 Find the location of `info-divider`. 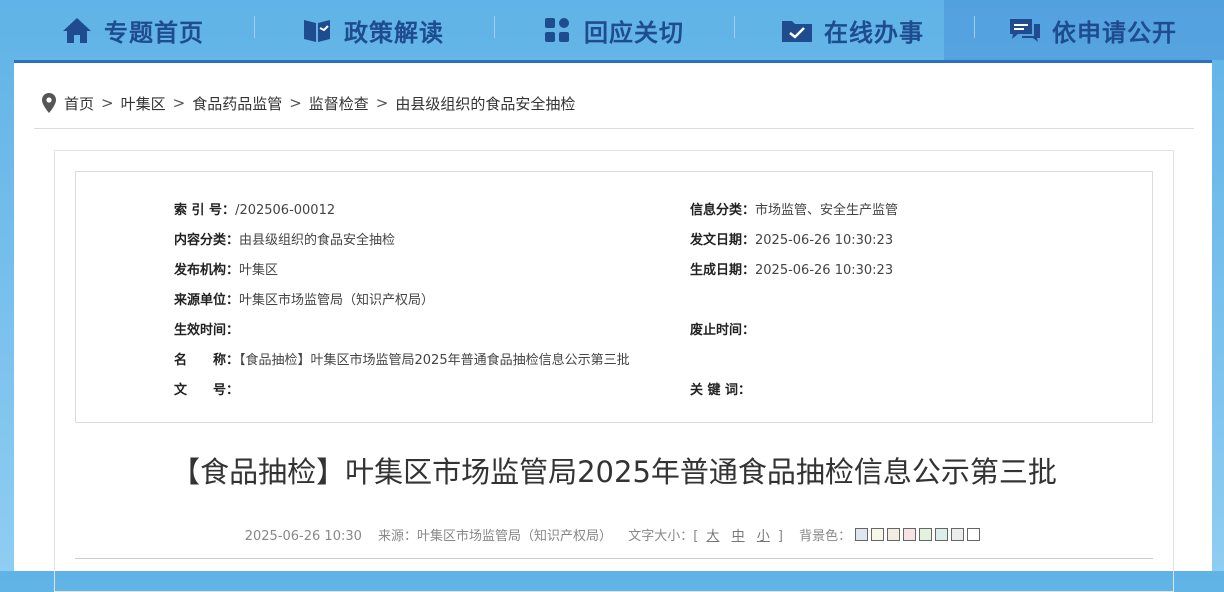

info-divider is located at coordinates (614, 558).